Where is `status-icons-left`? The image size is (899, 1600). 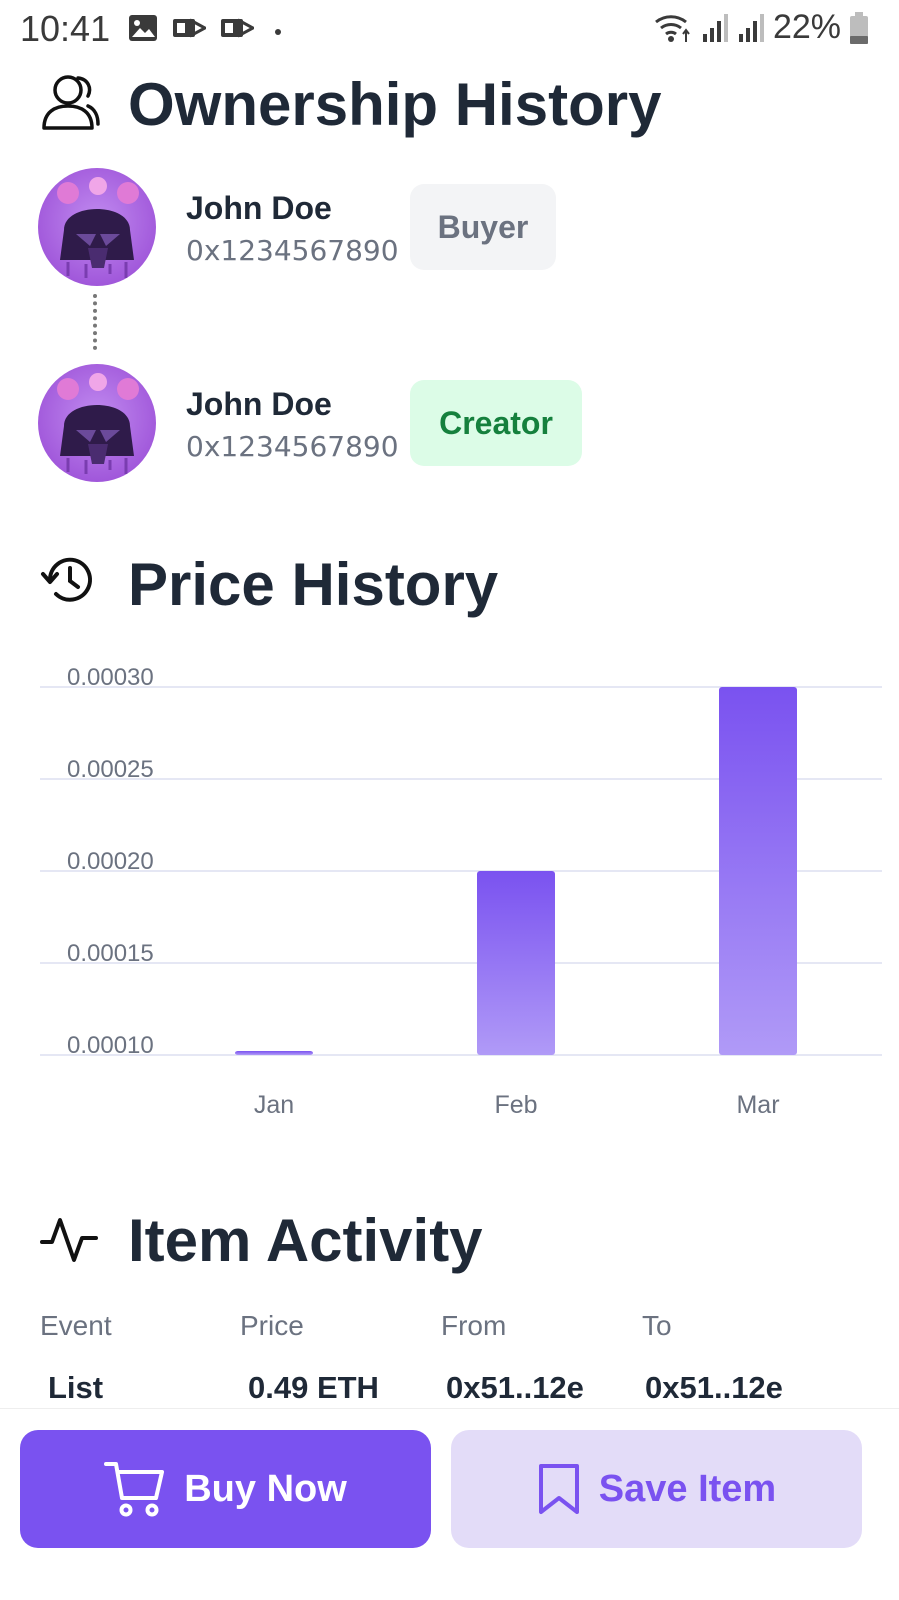
status-icons-left is located at coordinates (208, 28).